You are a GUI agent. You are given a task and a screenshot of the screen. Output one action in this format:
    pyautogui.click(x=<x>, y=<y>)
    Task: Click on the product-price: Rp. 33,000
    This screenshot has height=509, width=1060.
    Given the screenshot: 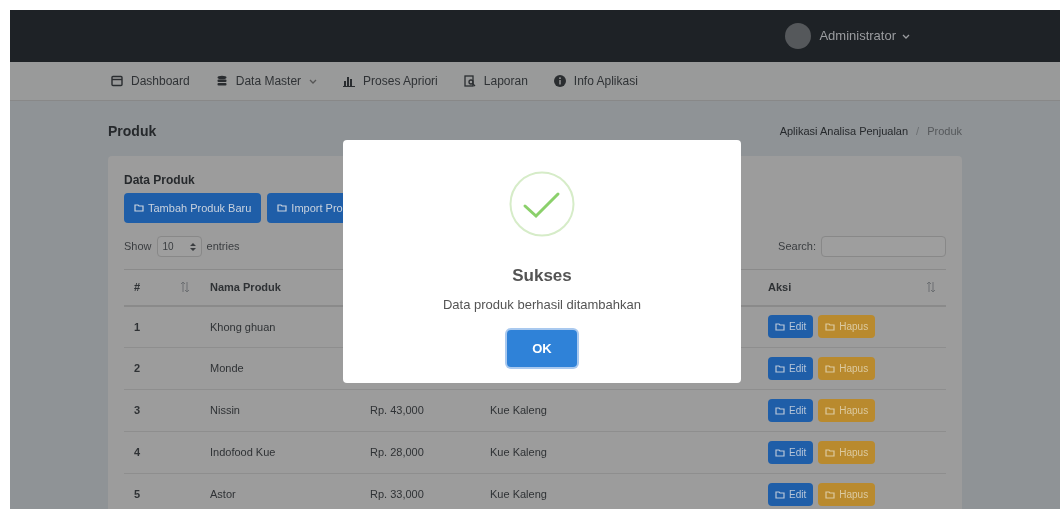 What is the action you would take?
    pyautogui.click(x=420, y=491)
    